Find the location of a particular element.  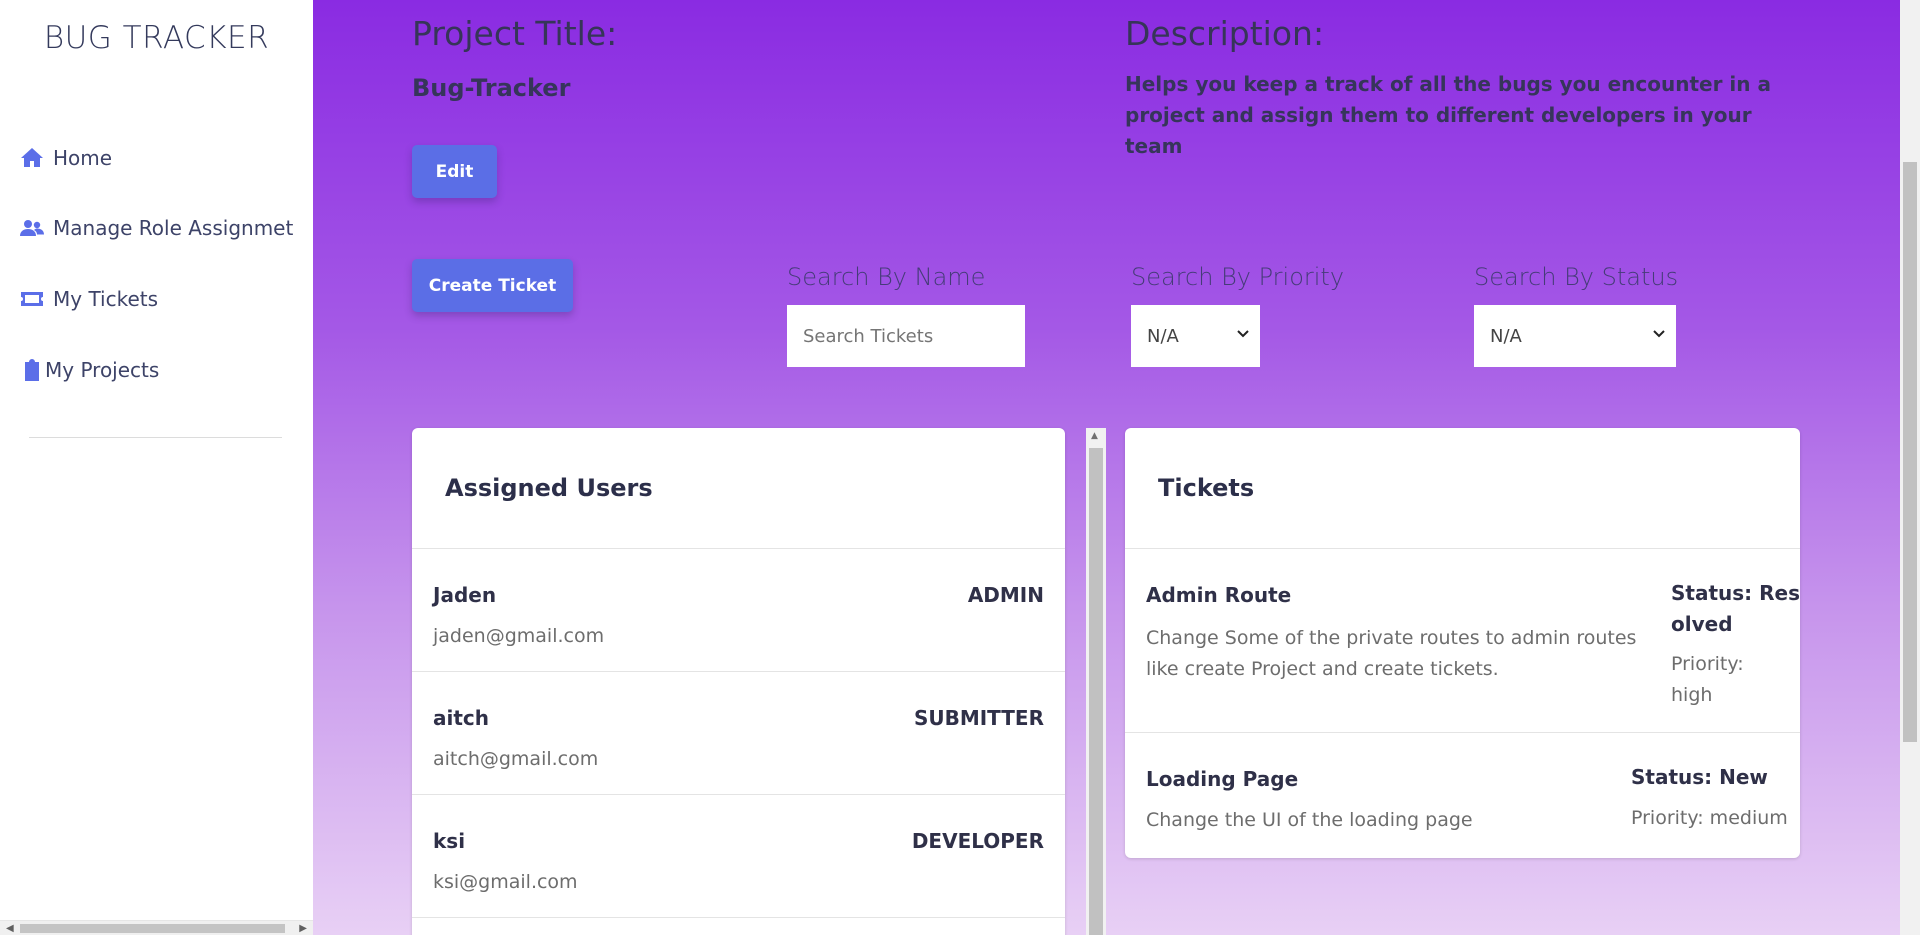

scroll-up-icon: ▲ is located at coordinates (1094, 436).